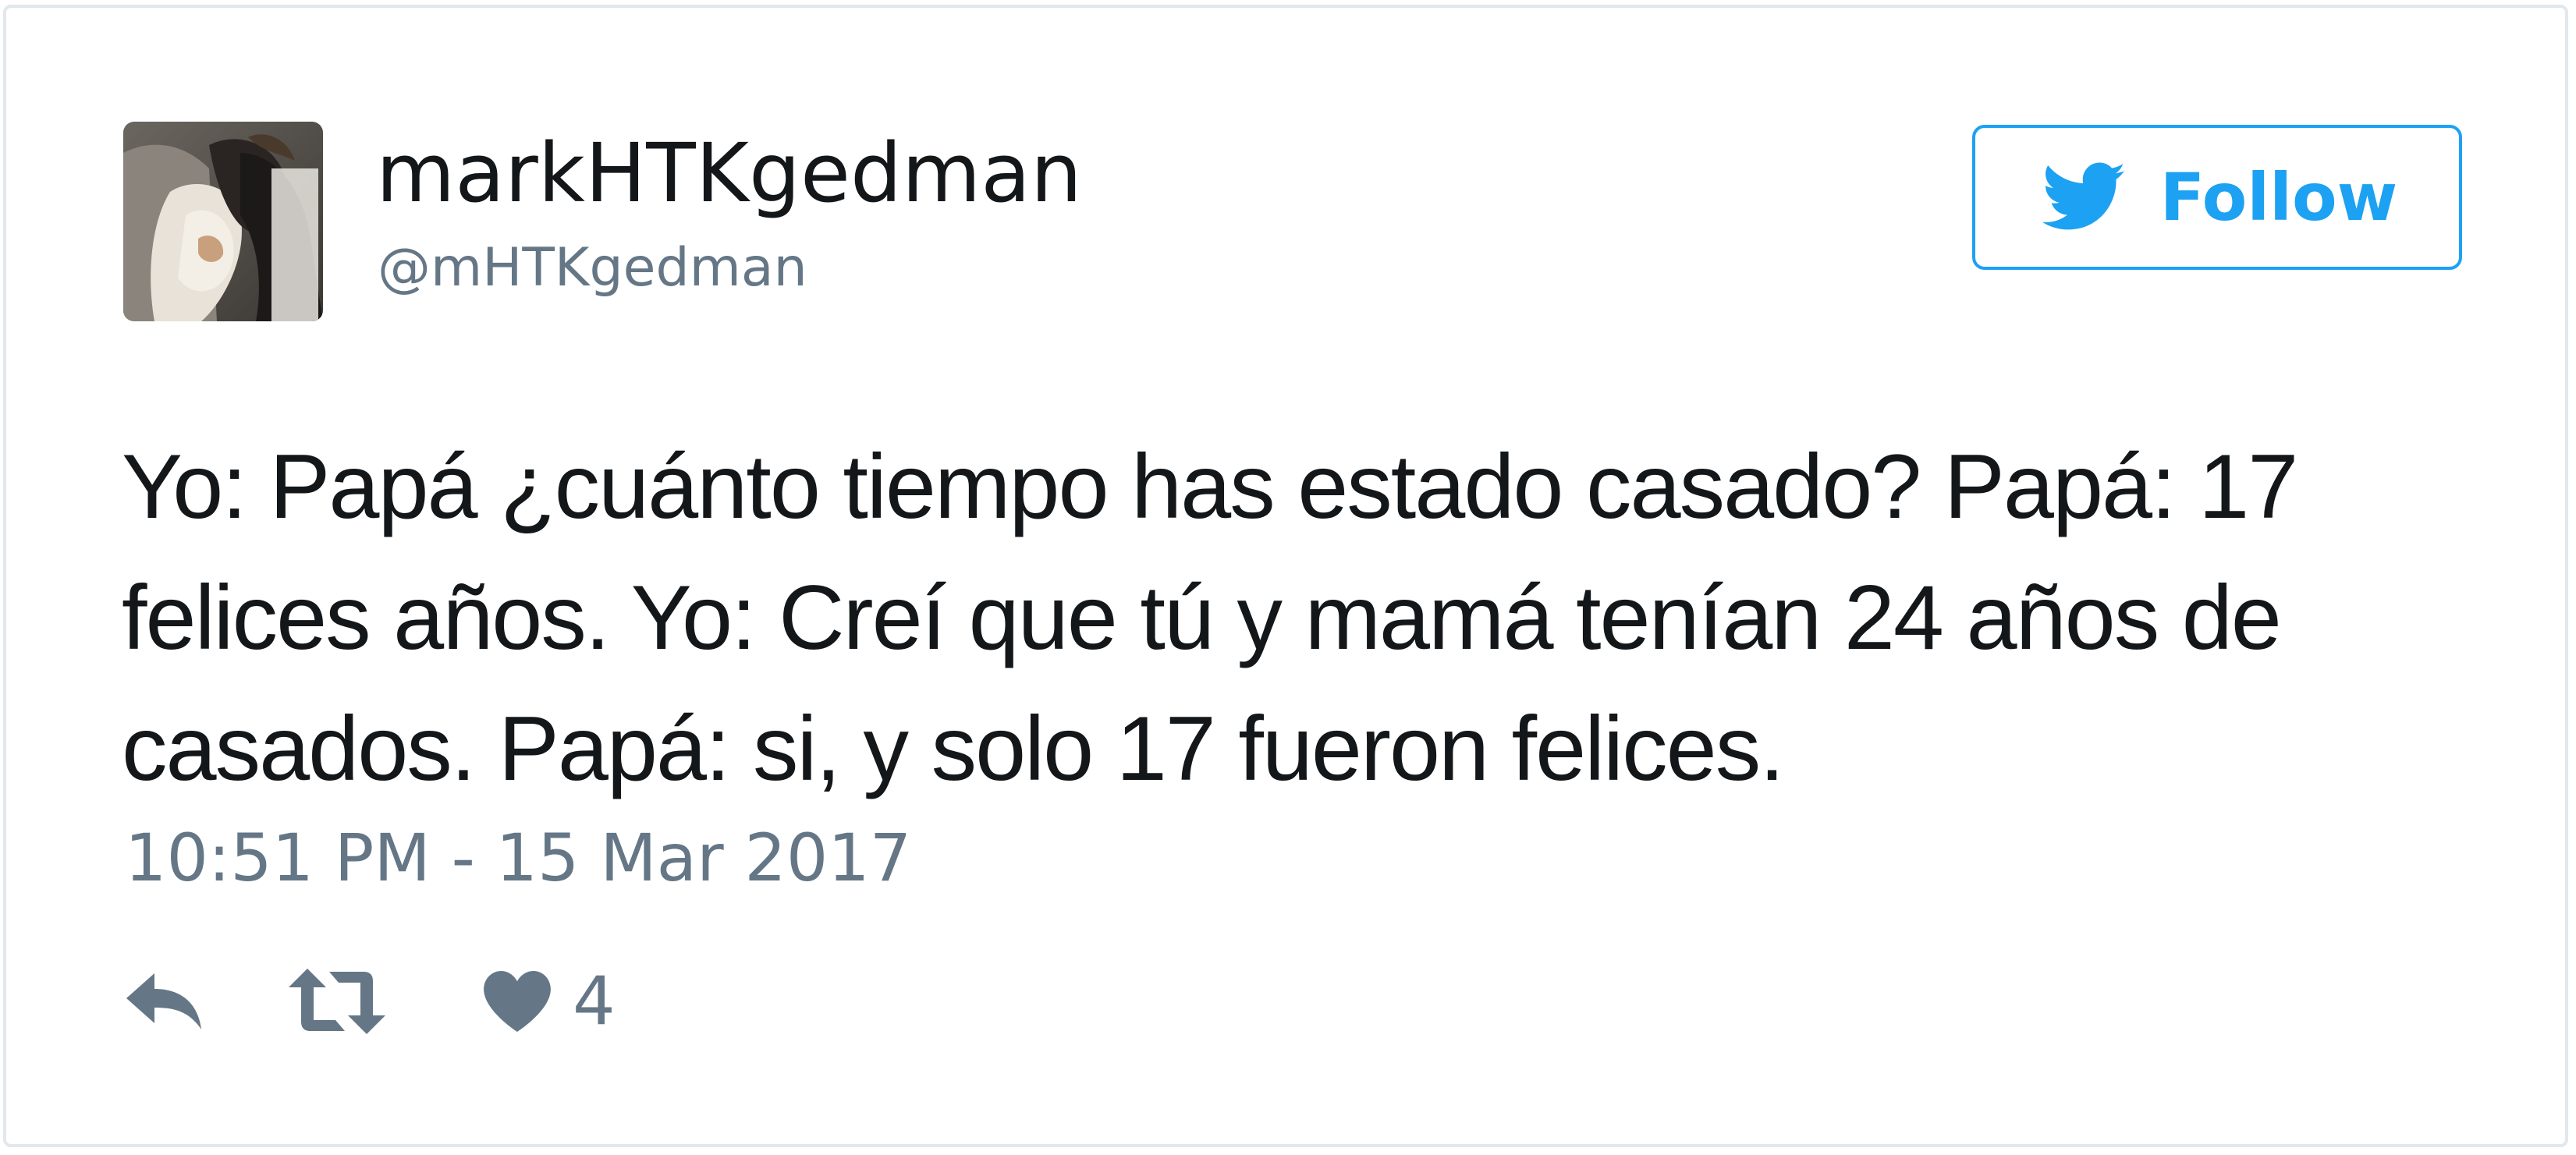 This screenshot has width=2576, height=1155. I want to click on tweet-timestamp: 10:51 PM - 15 Mar 2017, so click(518, 858).